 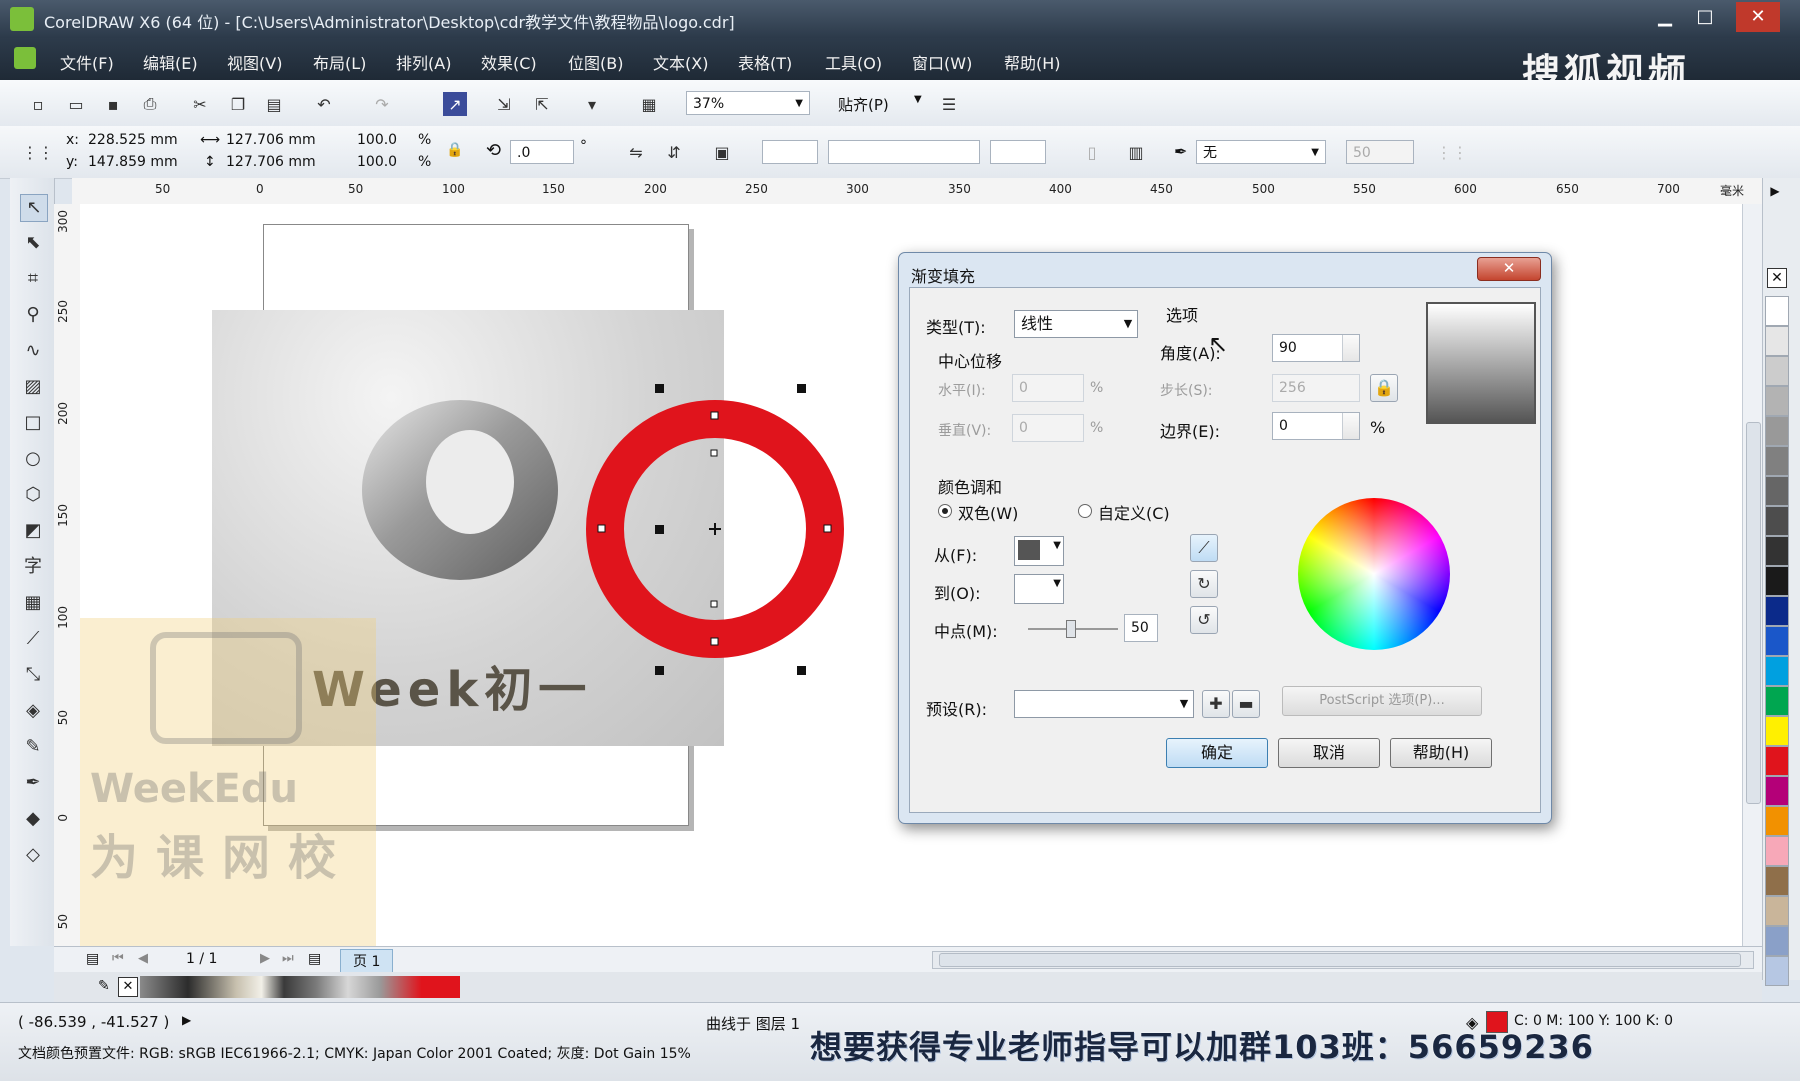 I want to click on no-fill-swatch: ✕, so click(x=1777, y=278).